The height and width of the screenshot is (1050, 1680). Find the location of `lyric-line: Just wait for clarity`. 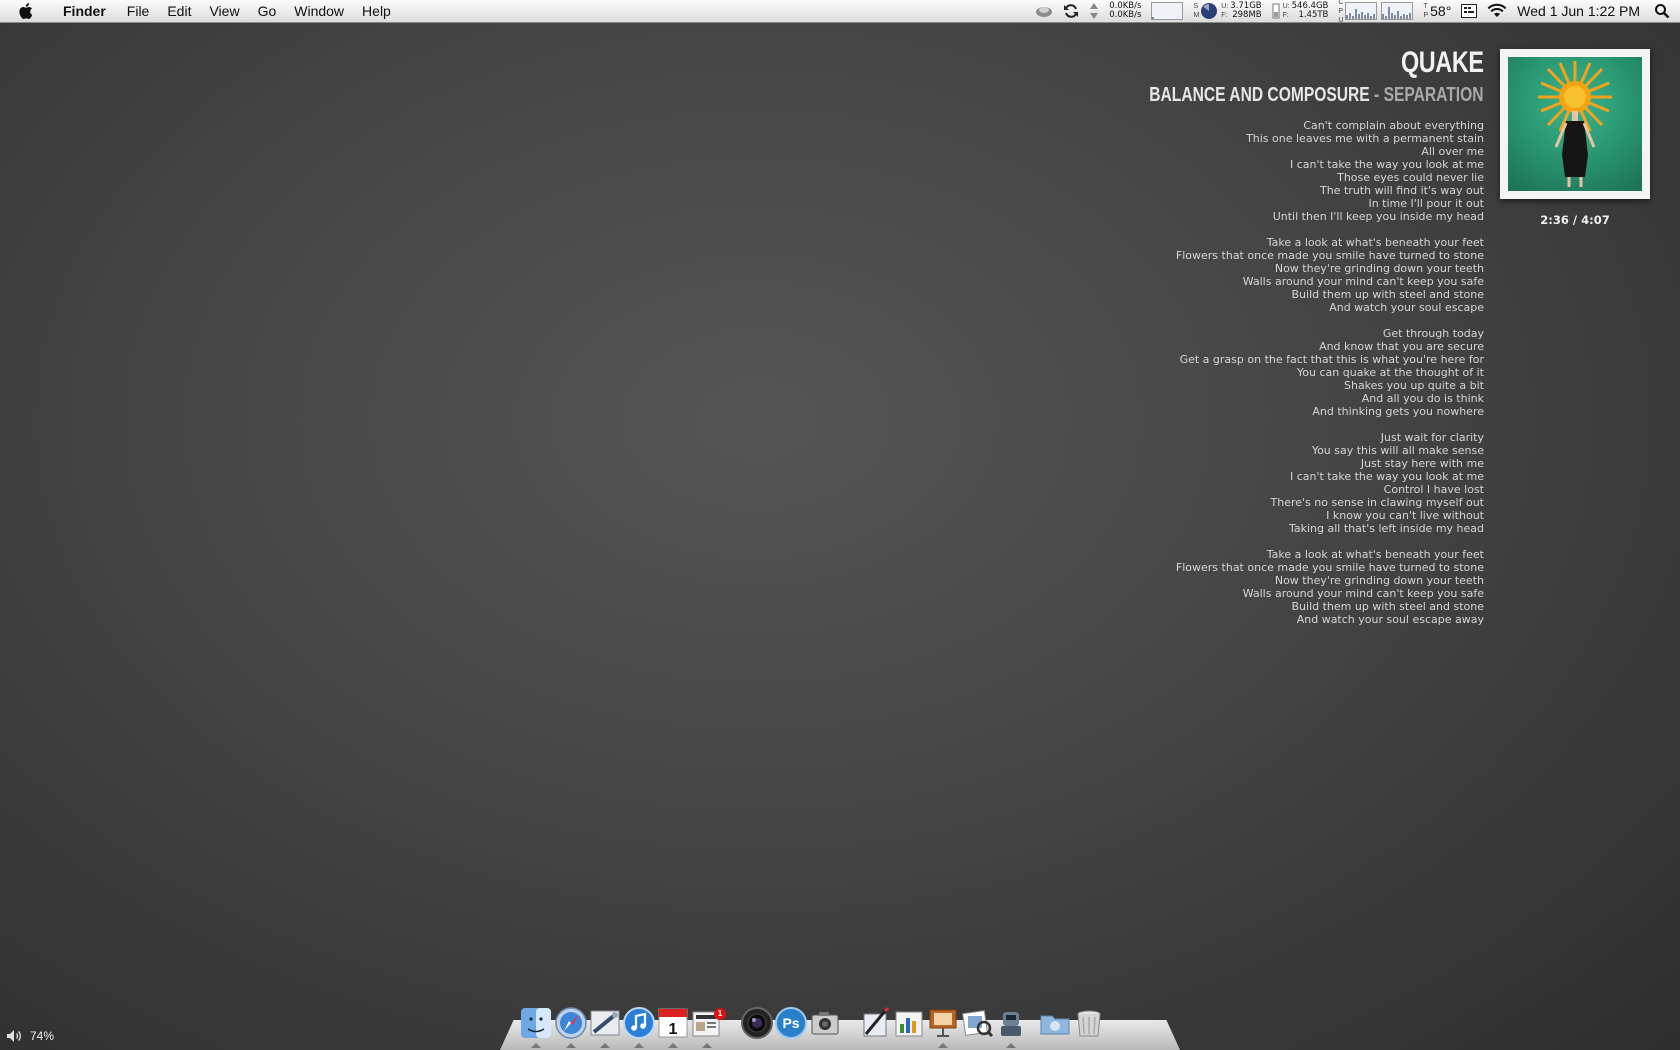

lyric-line: Just wait for clarity is located at coordinates (1432, 437).